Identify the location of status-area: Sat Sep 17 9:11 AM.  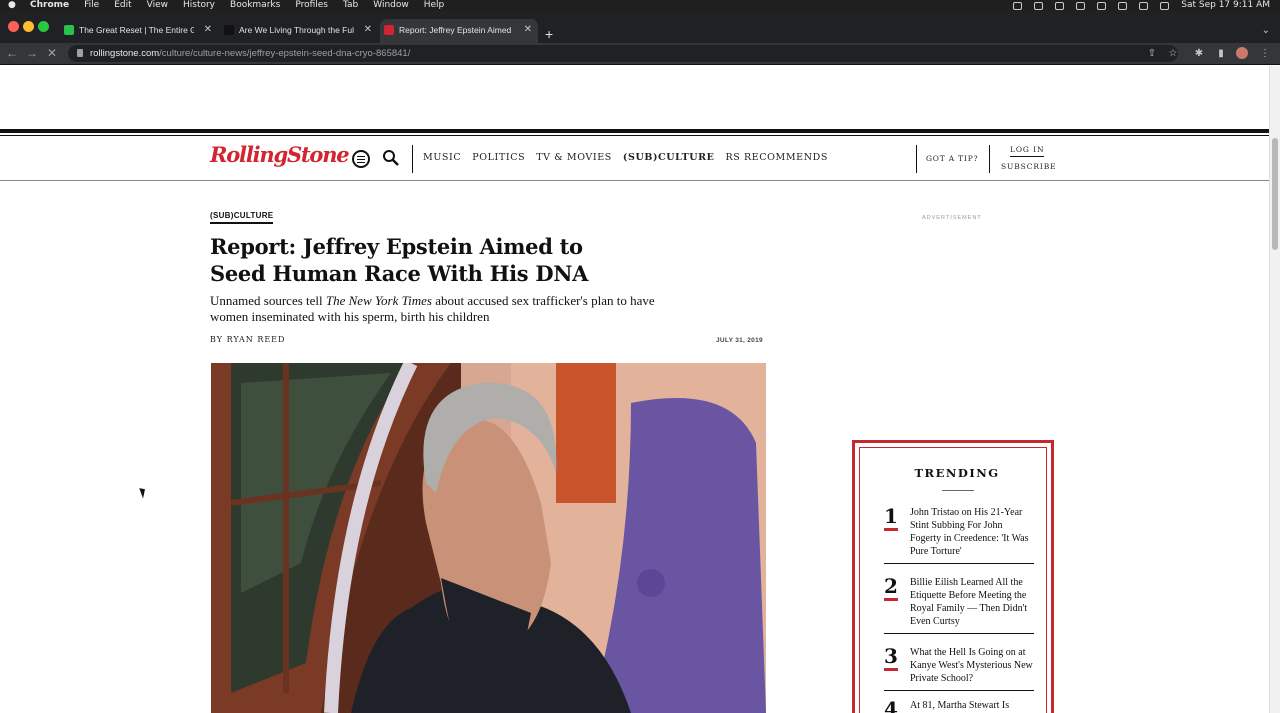
(1141, 5).